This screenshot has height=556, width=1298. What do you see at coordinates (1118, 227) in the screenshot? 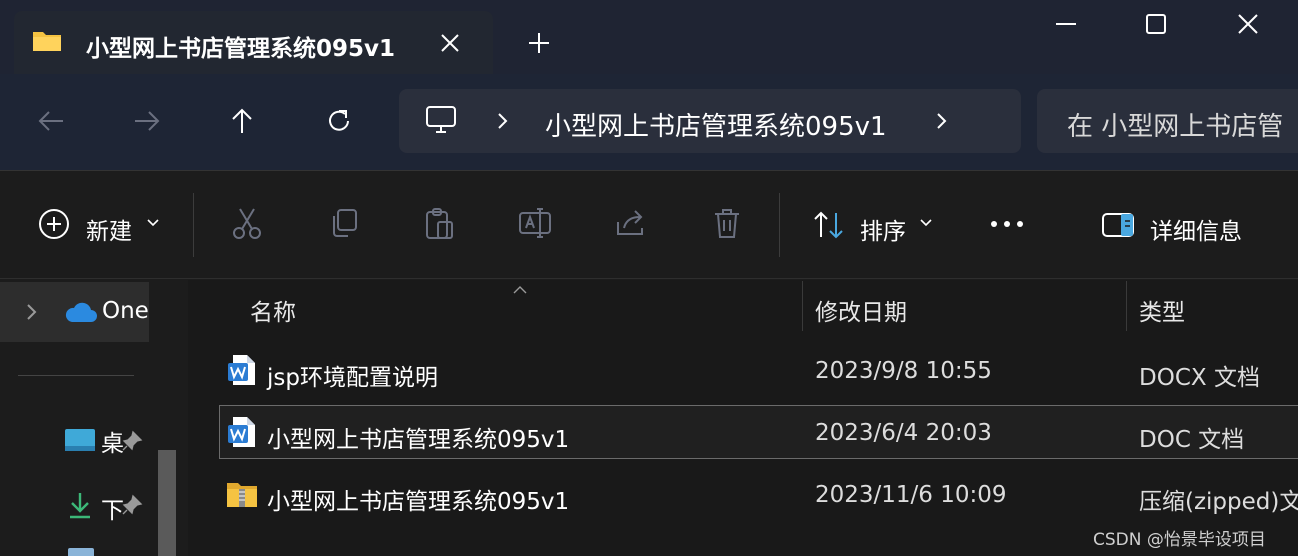
I see `details-pane-icon` at bounding box center [1118, 227].